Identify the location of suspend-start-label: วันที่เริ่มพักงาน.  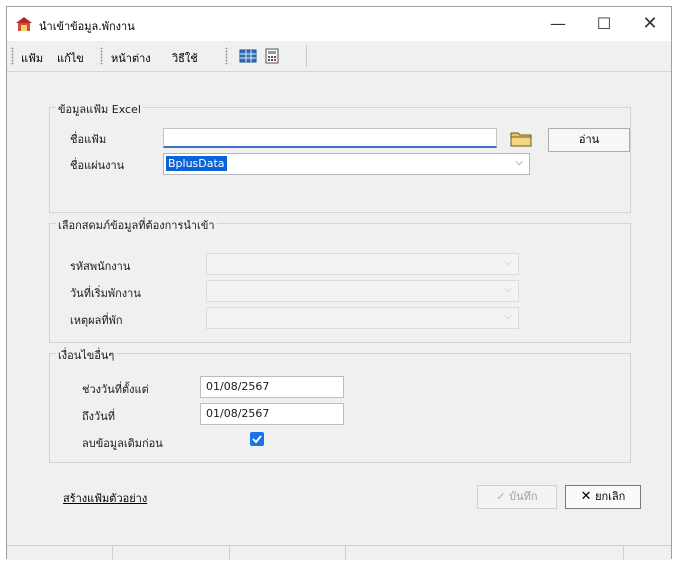
(105, 293).